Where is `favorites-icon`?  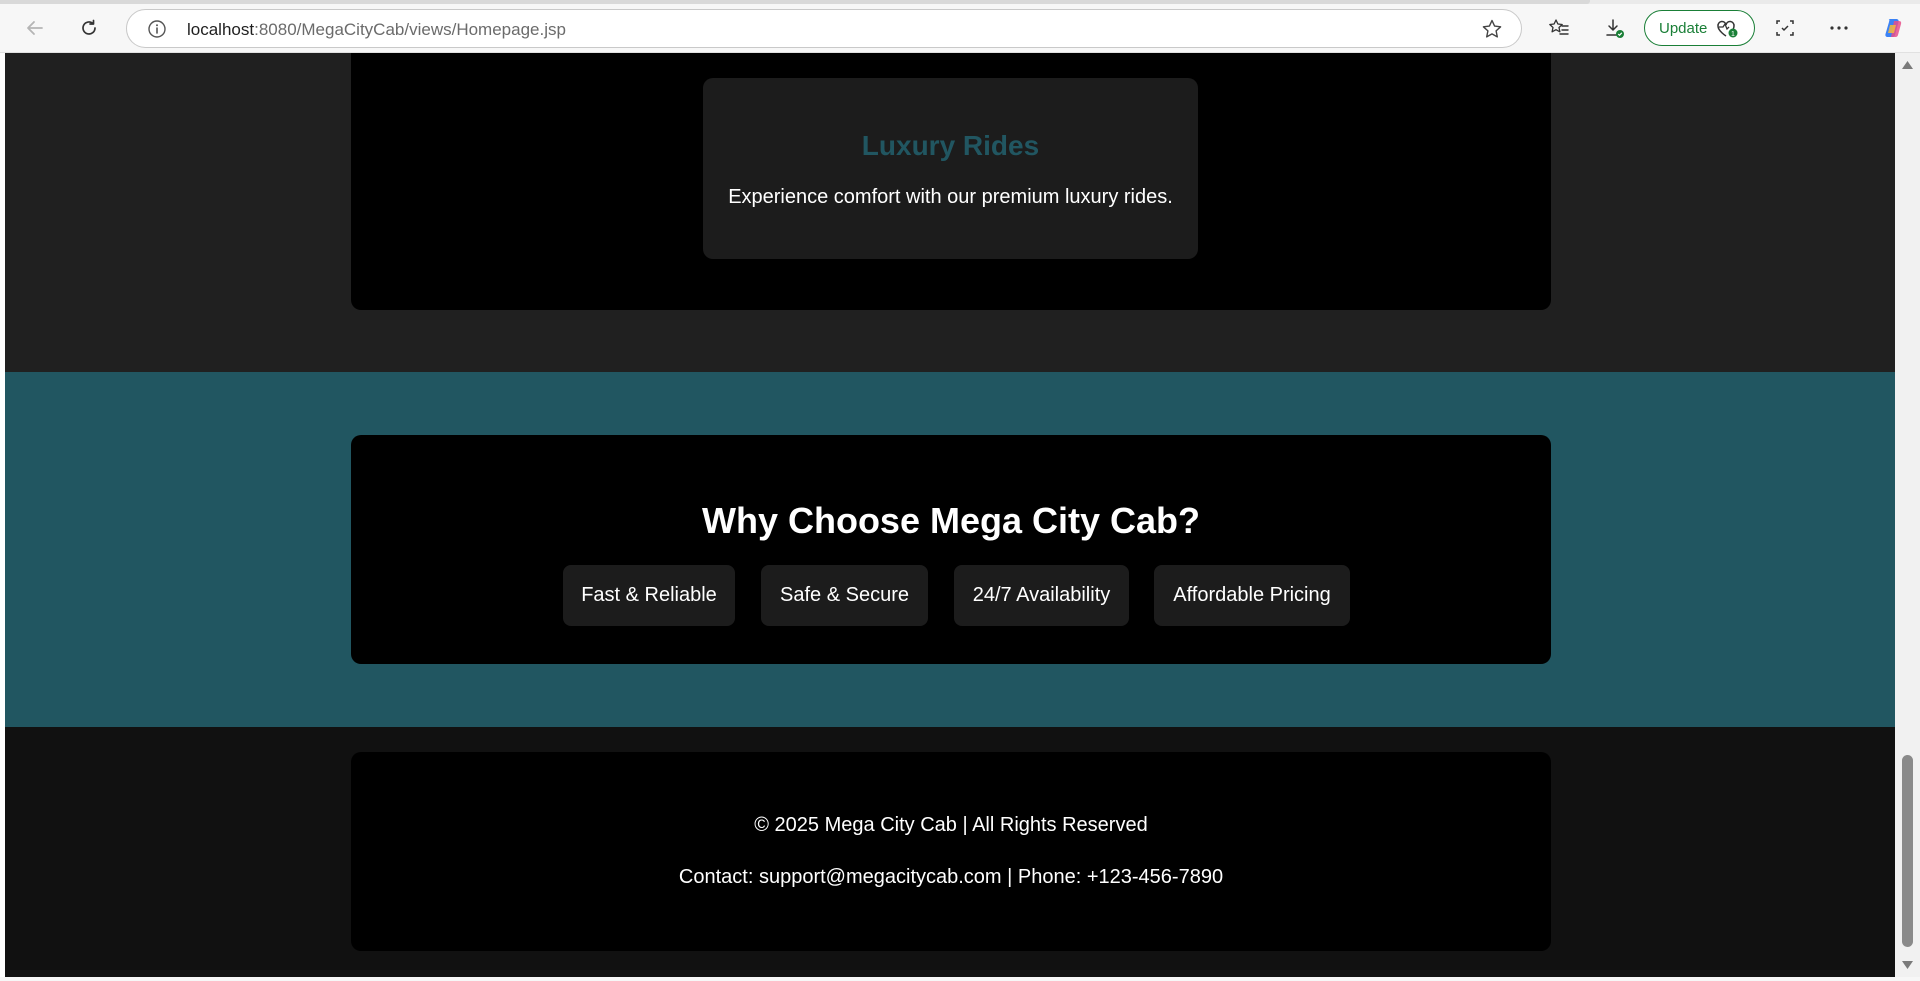
favorites-icon is located at coordinates (1559, 27).